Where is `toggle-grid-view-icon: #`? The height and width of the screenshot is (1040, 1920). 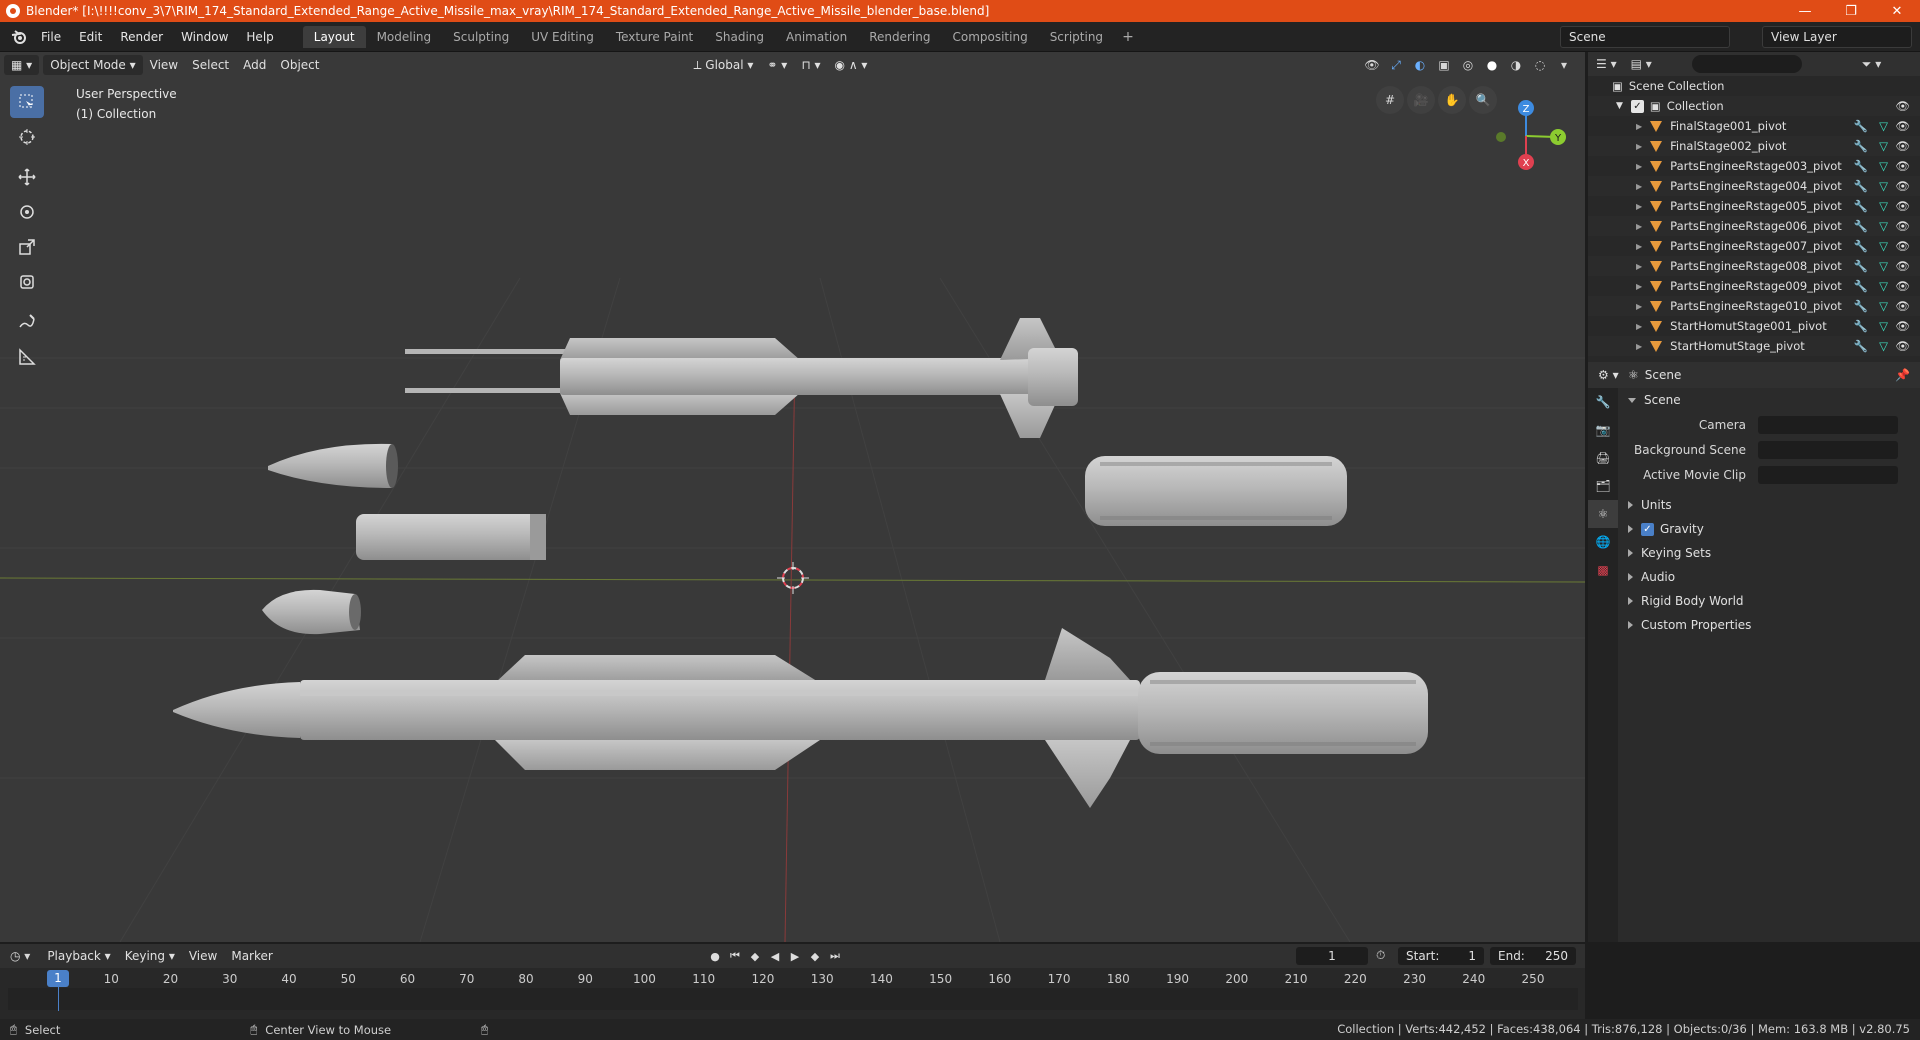 toggle-grid-view-icon: # is located at coordinates (1390, 100).